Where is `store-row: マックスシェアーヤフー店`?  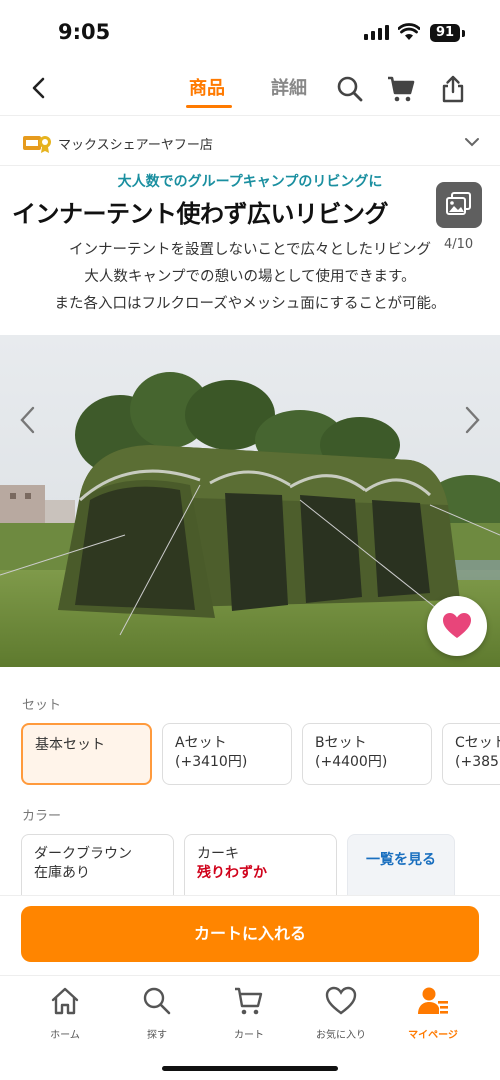
store-row: マックスシェアーヤフー店 is located at coordinates (250, 142).